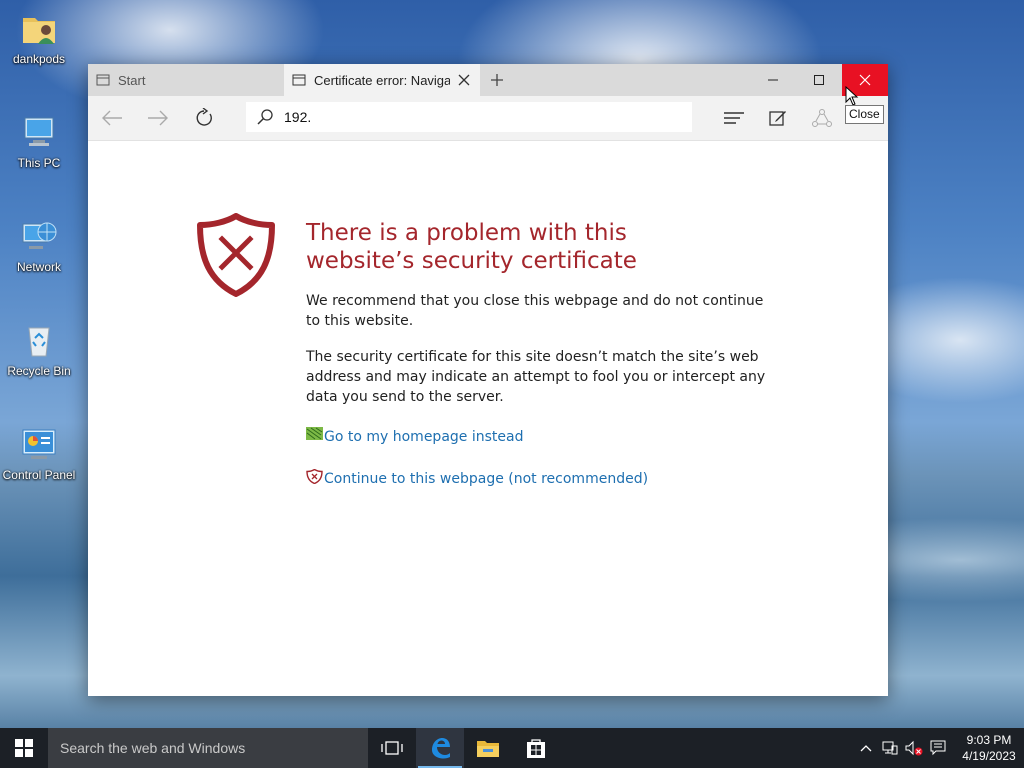  What do you see at coordinates (39, 163) in the screenshot?
I see `desktop-icon-label: This PC` at bounding box center [39, 163].